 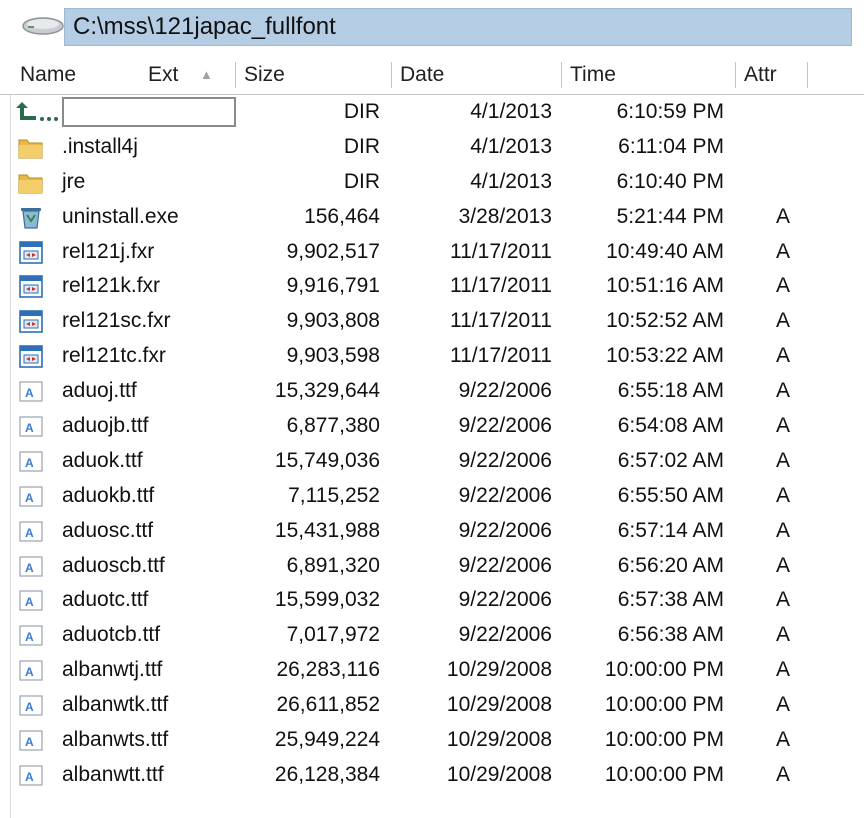 I want to click on size-cell: 25,949,224, so click(x=327, y=740).